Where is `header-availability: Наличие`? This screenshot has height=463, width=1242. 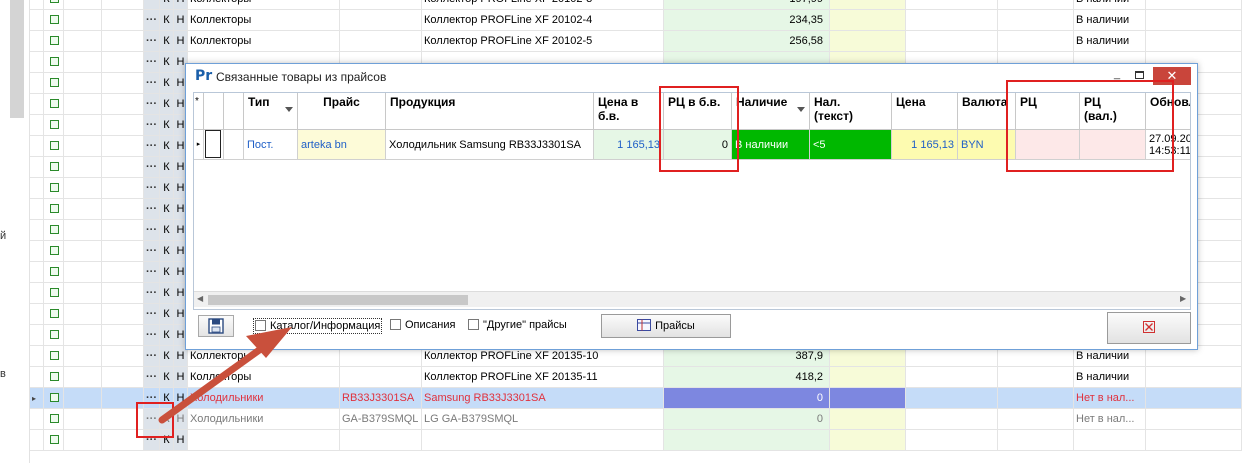
header-availability: Наличие is located at coordinates (771, 111).